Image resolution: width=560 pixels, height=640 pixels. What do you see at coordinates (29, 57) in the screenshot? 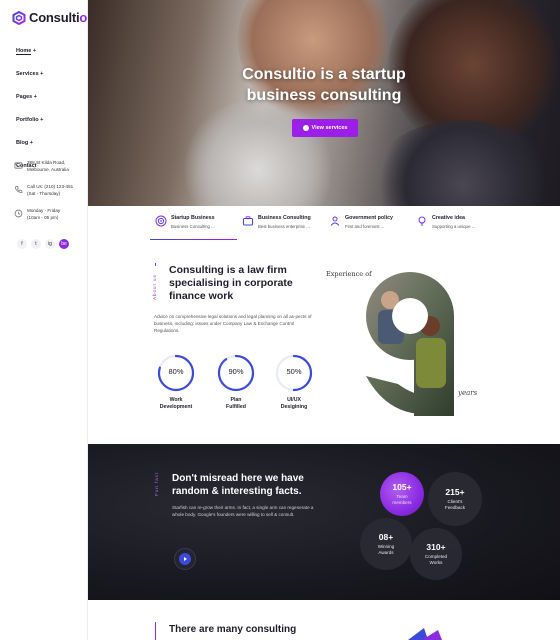
I see `nav-item-home: Home +` at bounding box center [29, 57].